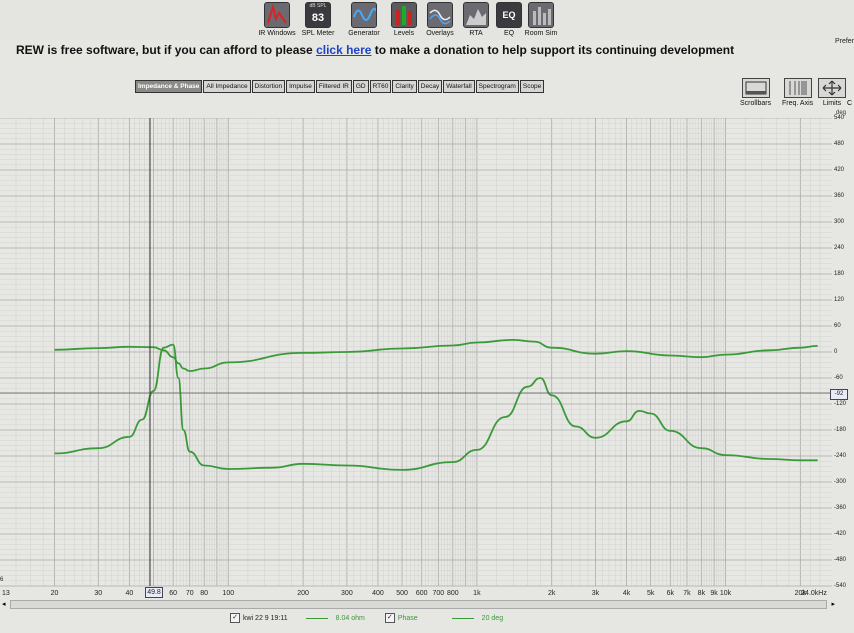 The height and width of the screenshot is (633, 854). Describe the element at coordinates (98, 593) in the screenshot. I see `x-tick-label: 30` at that location.